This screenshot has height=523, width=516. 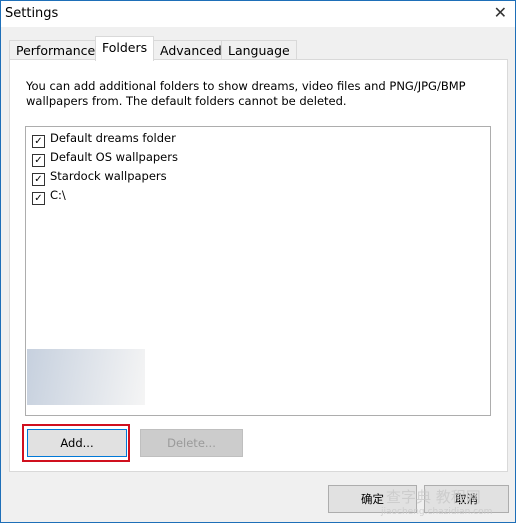 I want to click on list-item: ✓ Default dreams folder, so click(x=104, y=138).